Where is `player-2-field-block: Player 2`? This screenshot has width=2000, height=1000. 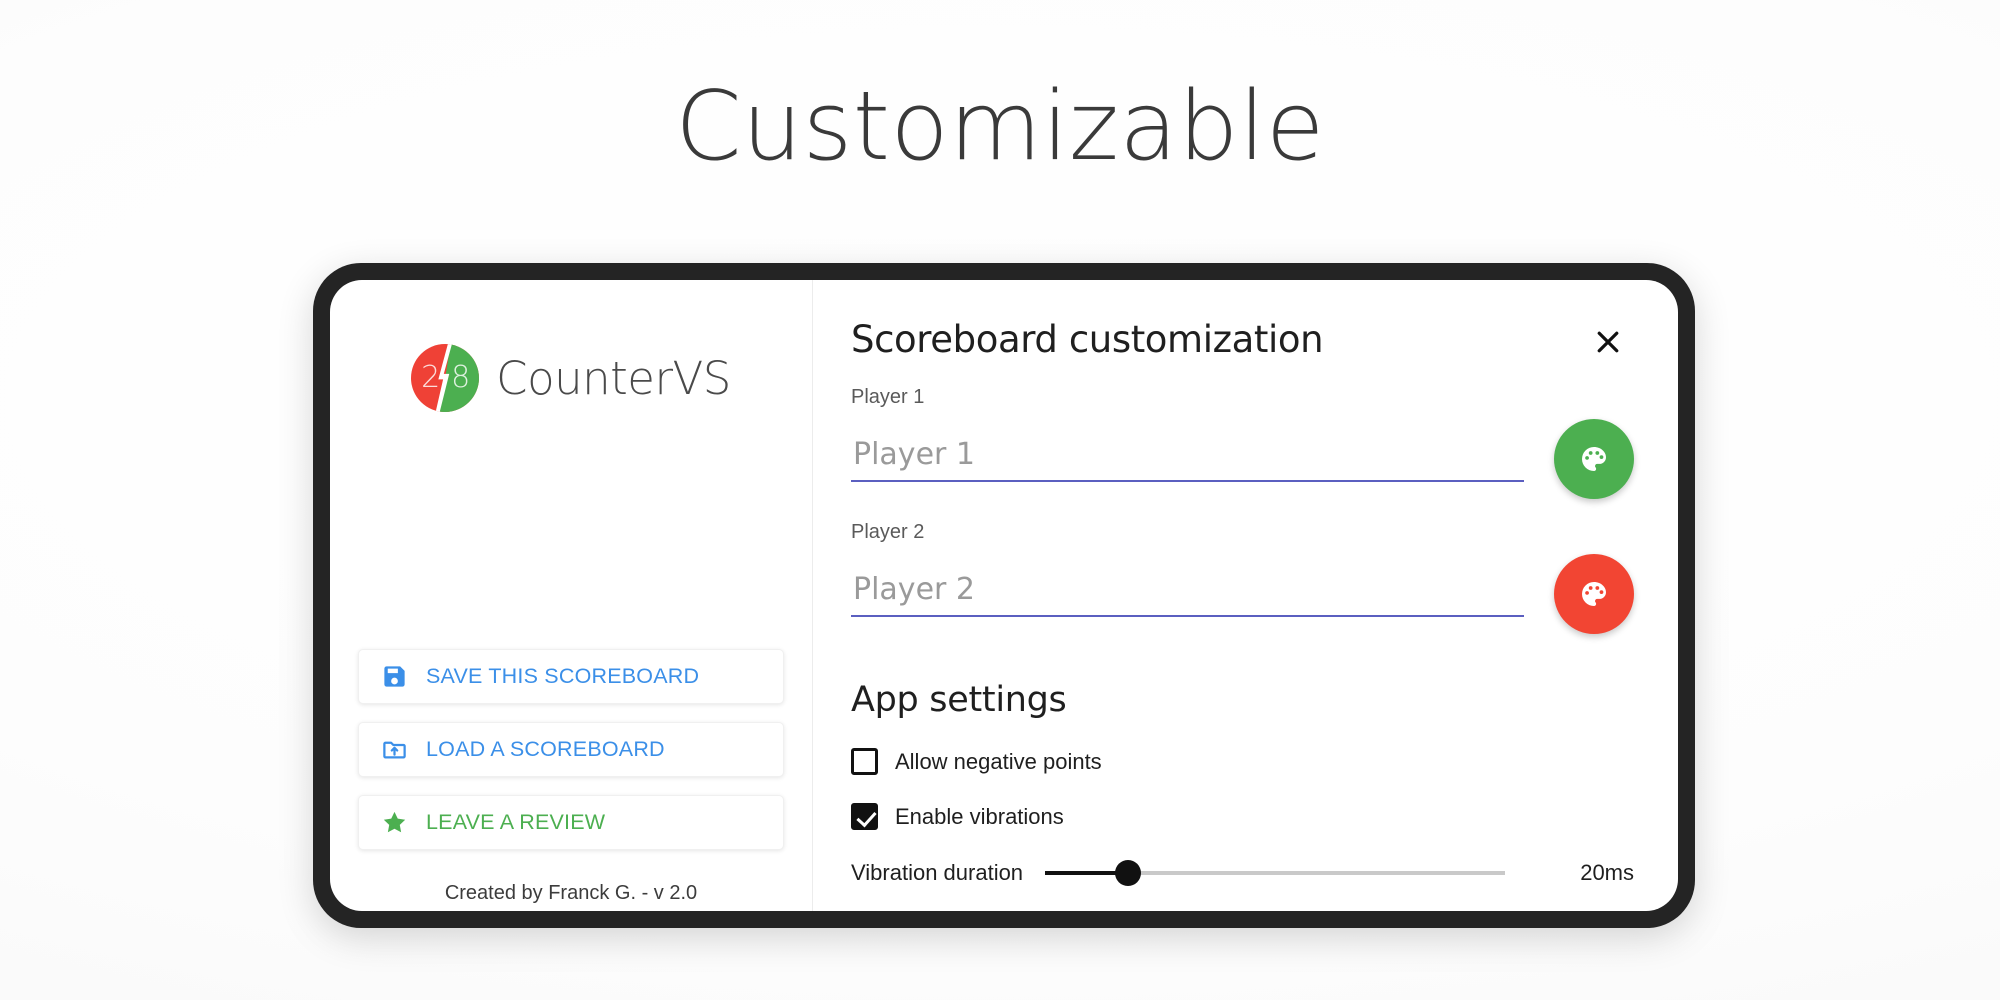
player-2-field-block: Player 2 is located at coordinates (1242, 577).